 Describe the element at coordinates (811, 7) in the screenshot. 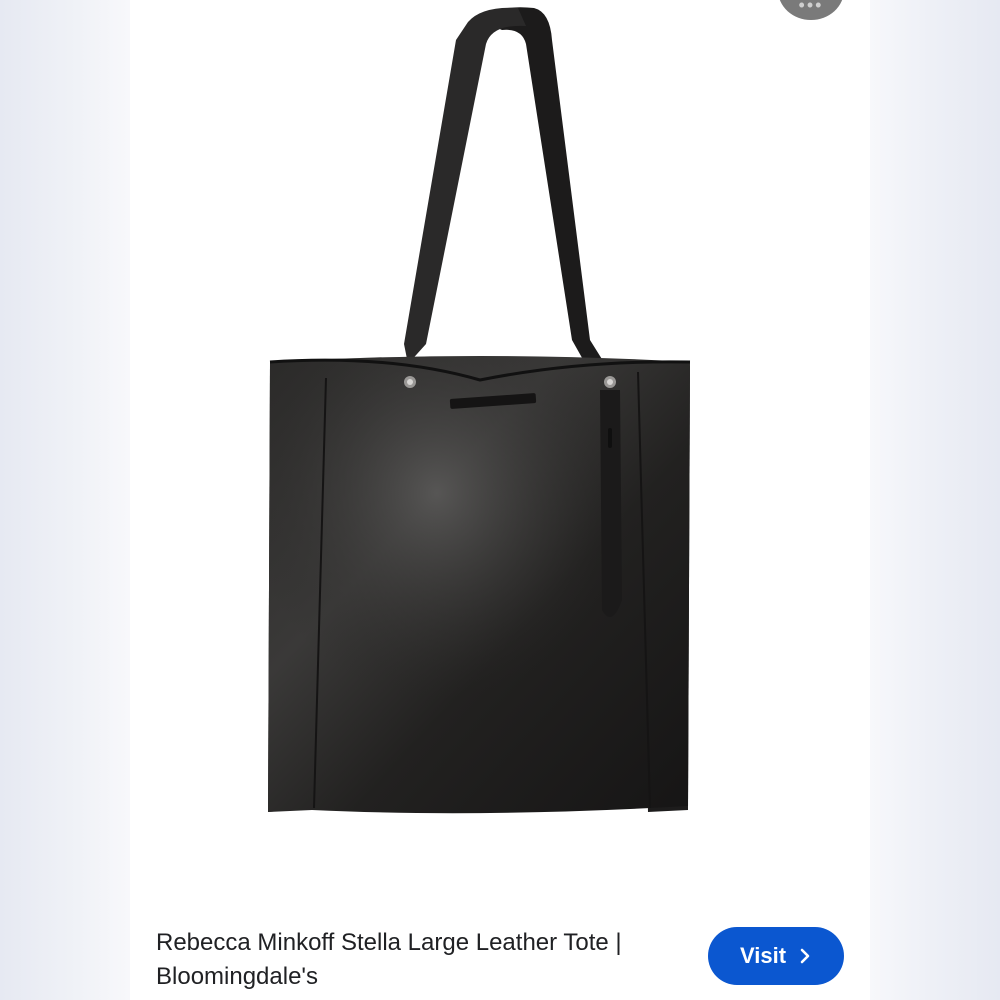

I see `more-horizontal-icon: •••` at that location.